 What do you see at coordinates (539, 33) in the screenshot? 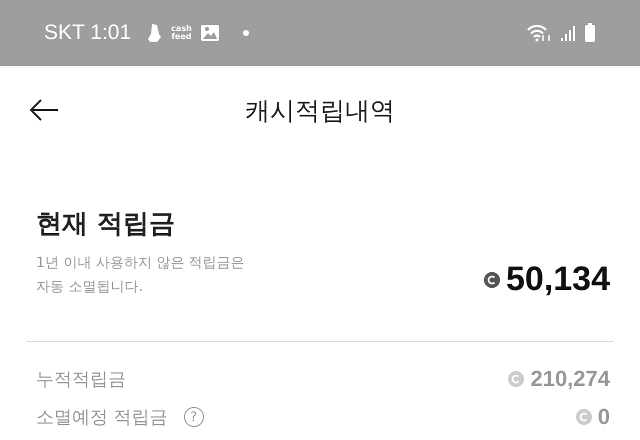
I see `wifi-icon` at bounding box center [539, 33].